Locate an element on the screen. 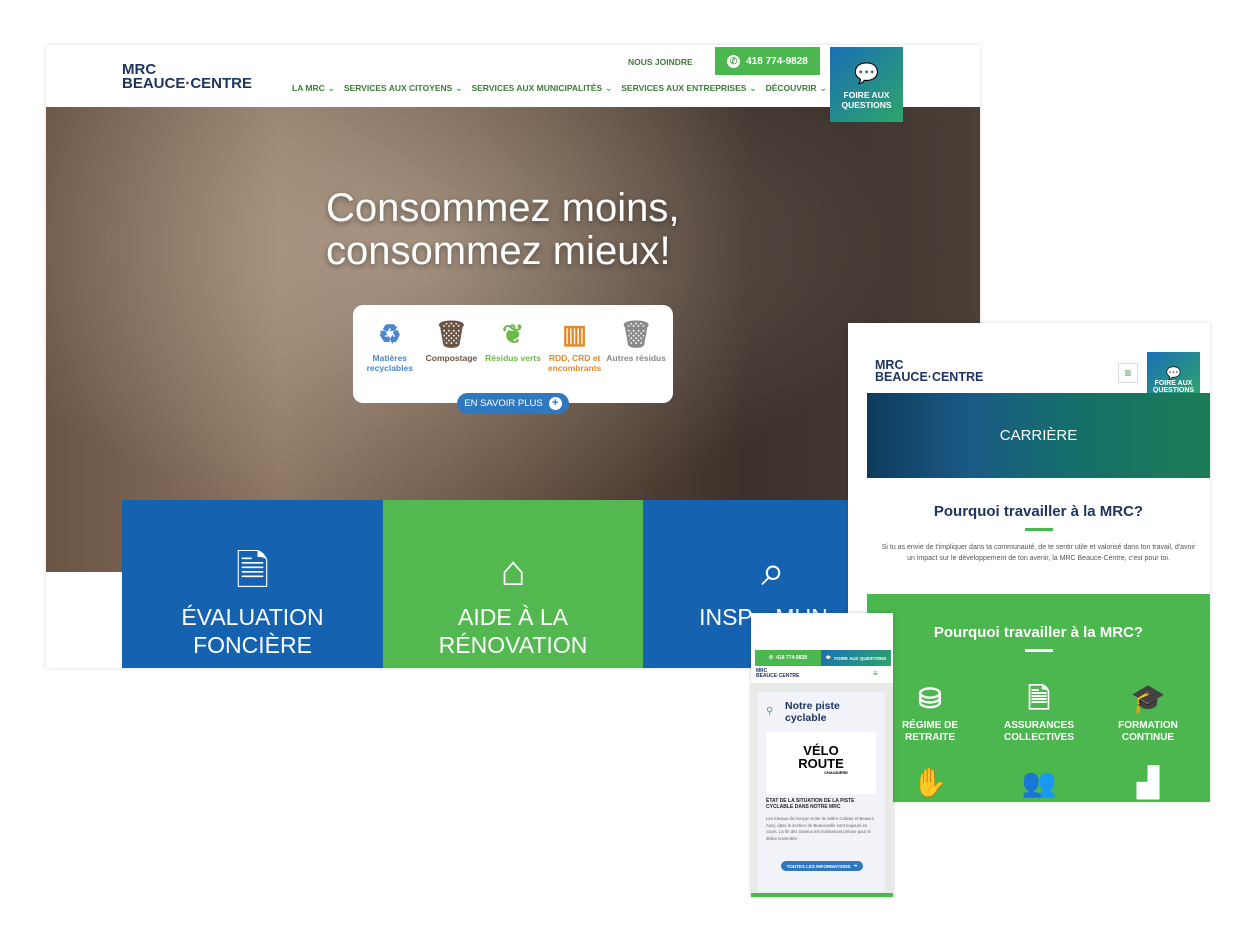 This screenshot has height=942, width=1245. document-search-icon: 🗎 is located at coordinates (252, 570).